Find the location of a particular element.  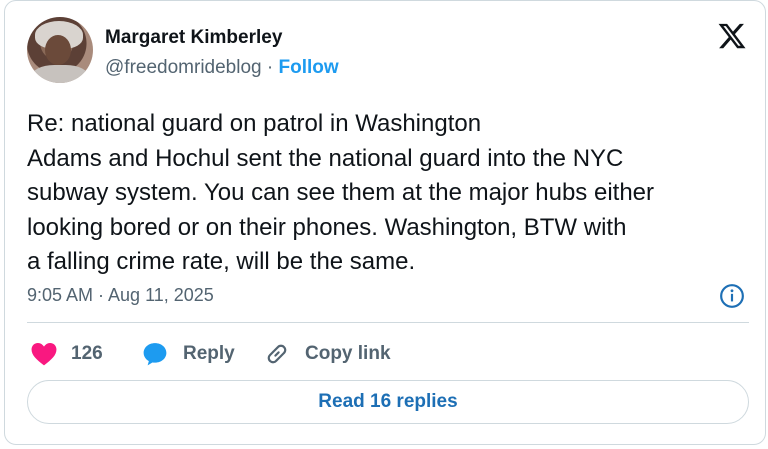

avatar is located at coordinates (60, 50).